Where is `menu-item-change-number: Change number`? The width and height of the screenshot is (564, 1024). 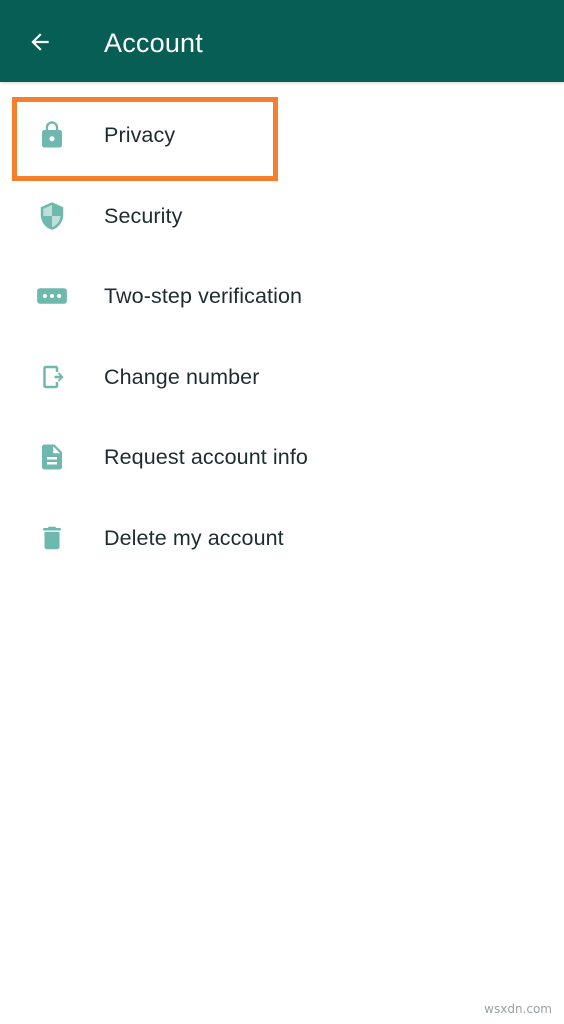
menu-item-change-number: Change number is located at coordinates (282, 377).